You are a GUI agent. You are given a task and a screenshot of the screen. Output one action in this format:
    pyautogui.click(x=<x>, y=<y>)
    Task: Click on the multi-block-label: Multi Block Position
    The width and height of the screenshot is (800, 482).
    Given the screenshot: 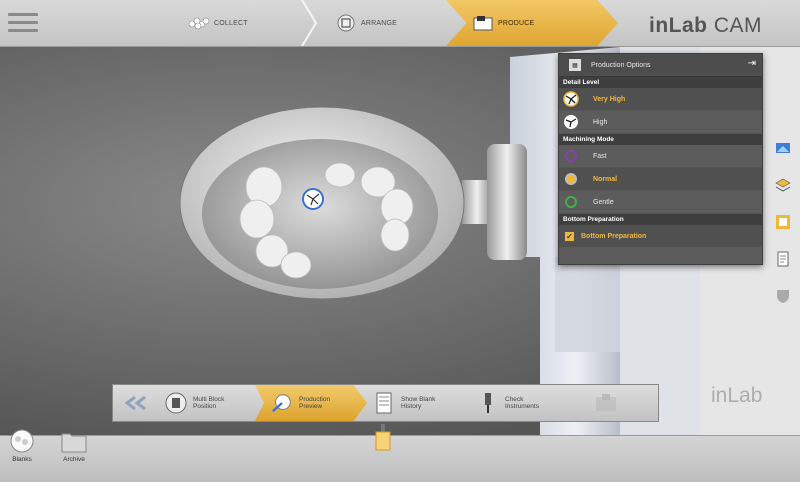 What is the action you would take?
    pyautogui.click(x=208, y=403)
    